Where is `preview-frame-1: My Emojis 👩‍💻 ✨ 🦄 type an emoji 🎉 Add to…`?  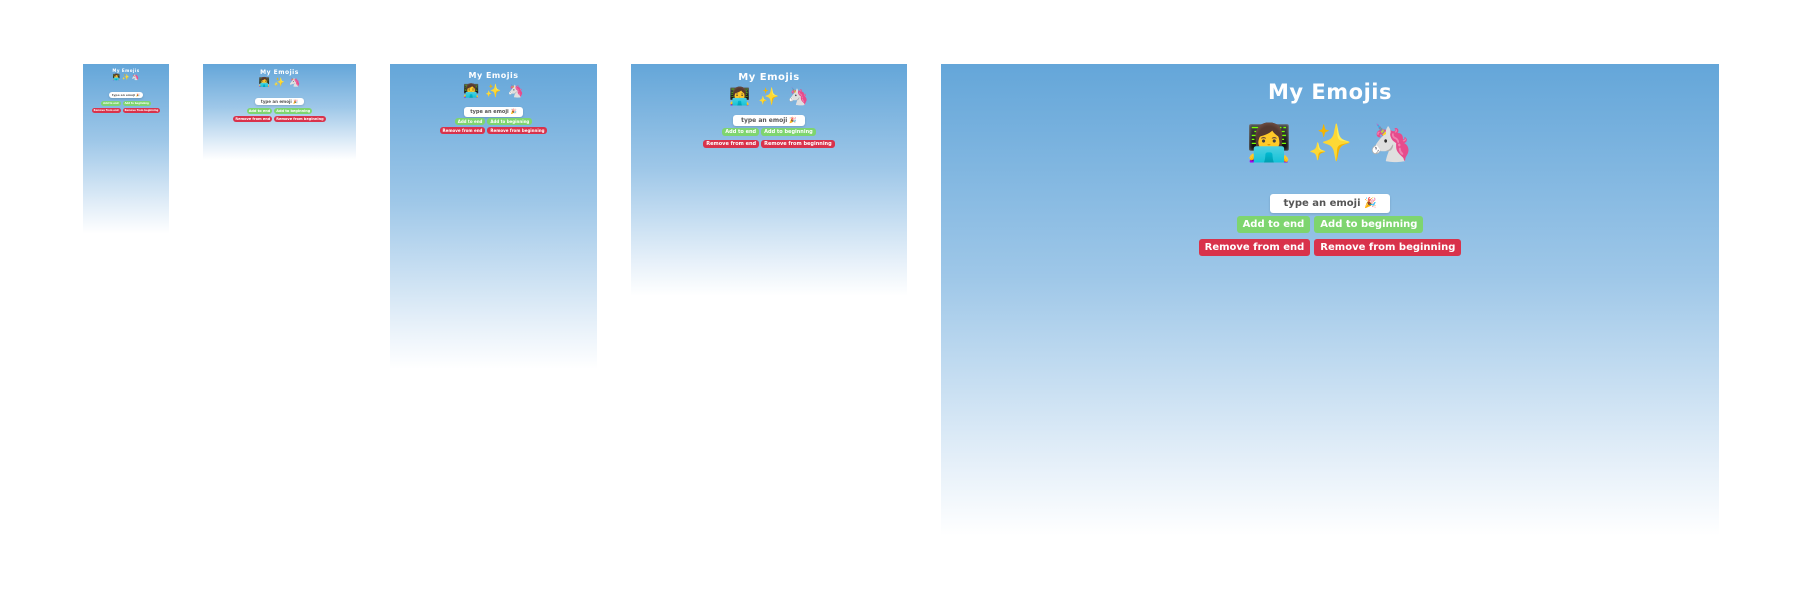 preview-frame-1: My Emojis 👩‍💻 ✨ 🦄 type an emoji 🎉 Add to… is located at coordinates (126, 149).